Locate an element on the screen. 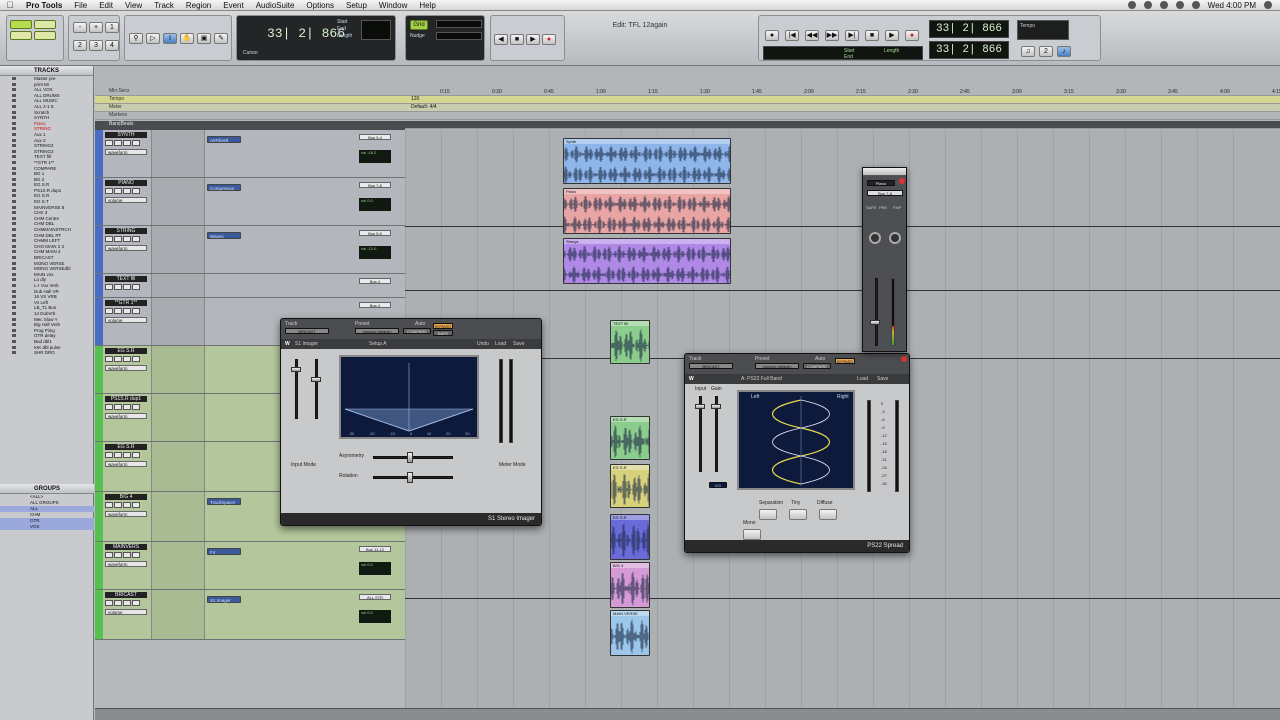  ruler-markers: Markers is located at coordinates (687, 116).